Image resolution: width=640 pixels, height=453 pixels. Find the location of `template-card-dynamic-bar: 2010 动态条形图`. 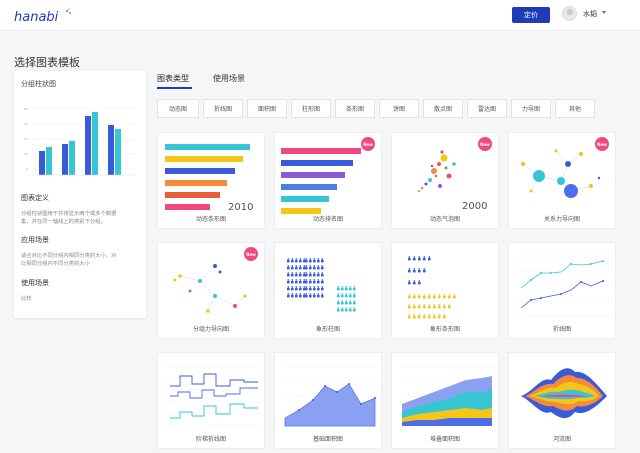

template-card-dynamic-bar: 2010 动态条形图 is located at coordinates (211, 180).